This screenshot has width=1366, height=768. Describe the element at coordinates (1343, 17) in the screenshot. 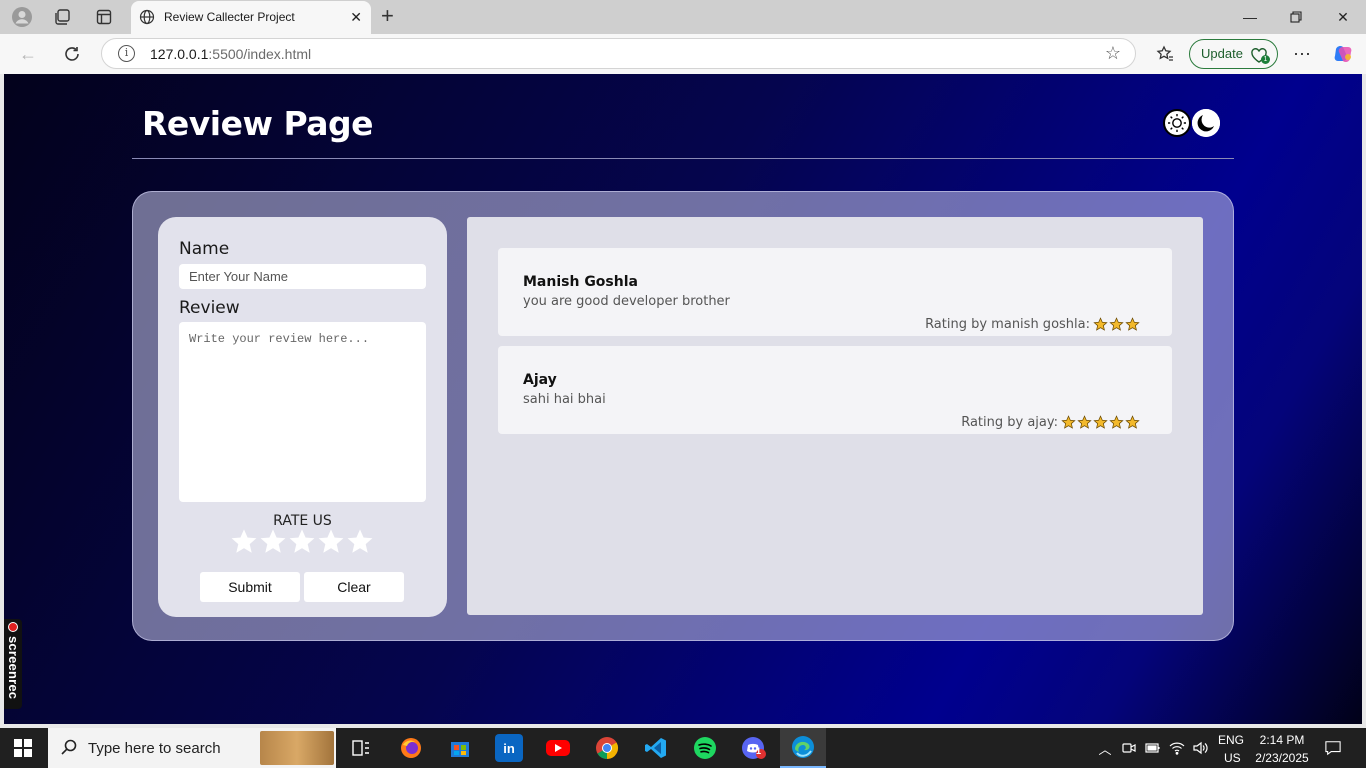

I see `window-close-icon: ✕` at that location.